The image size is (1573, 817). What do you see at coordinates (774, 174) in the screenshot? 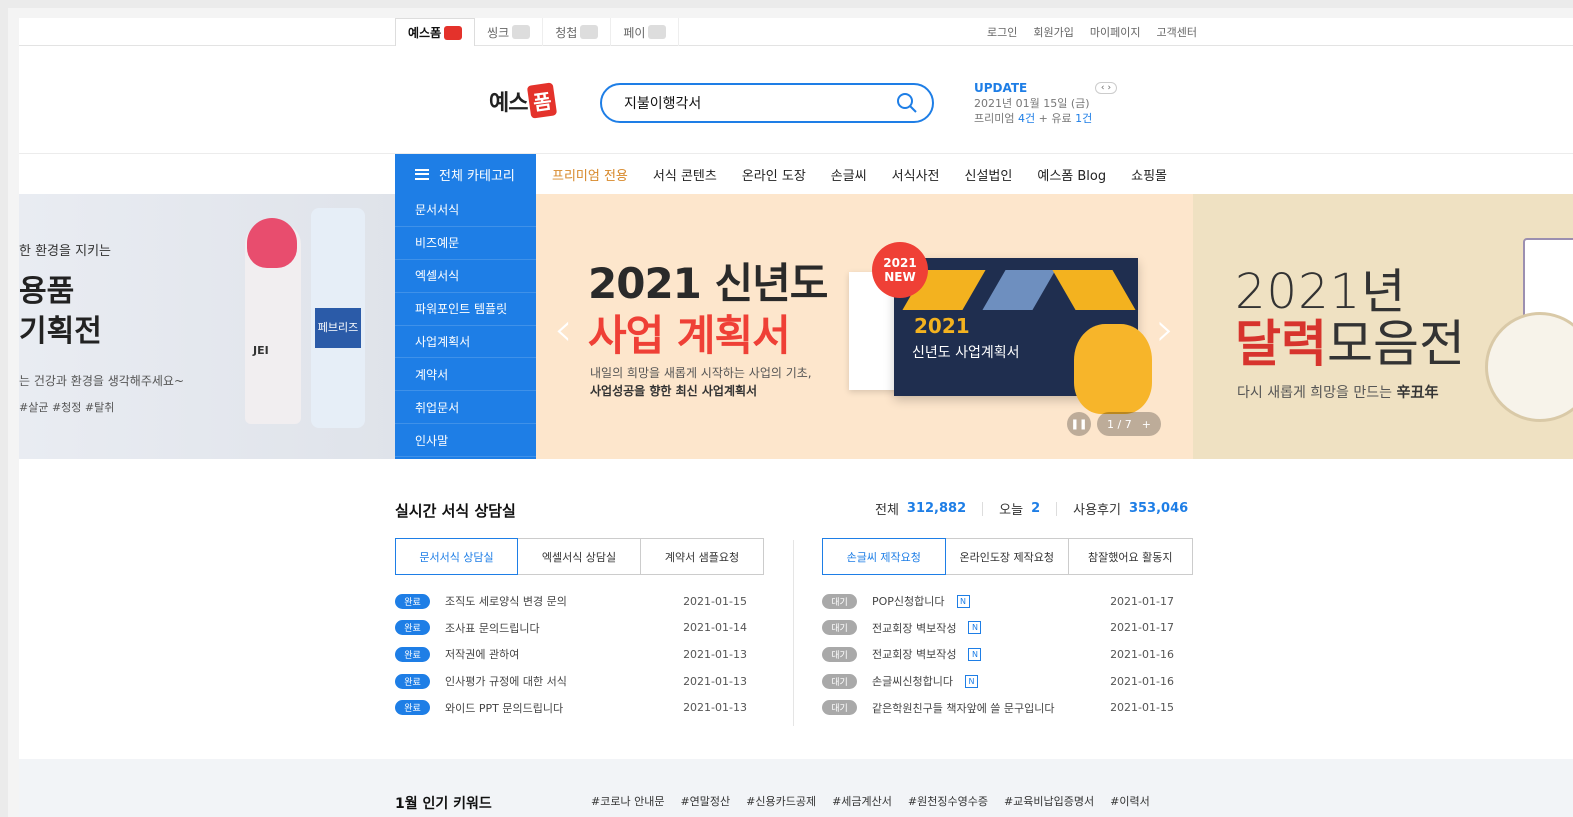
I see `nav-online-stamp: 온라인 도장` at bounding box center [774, 174].